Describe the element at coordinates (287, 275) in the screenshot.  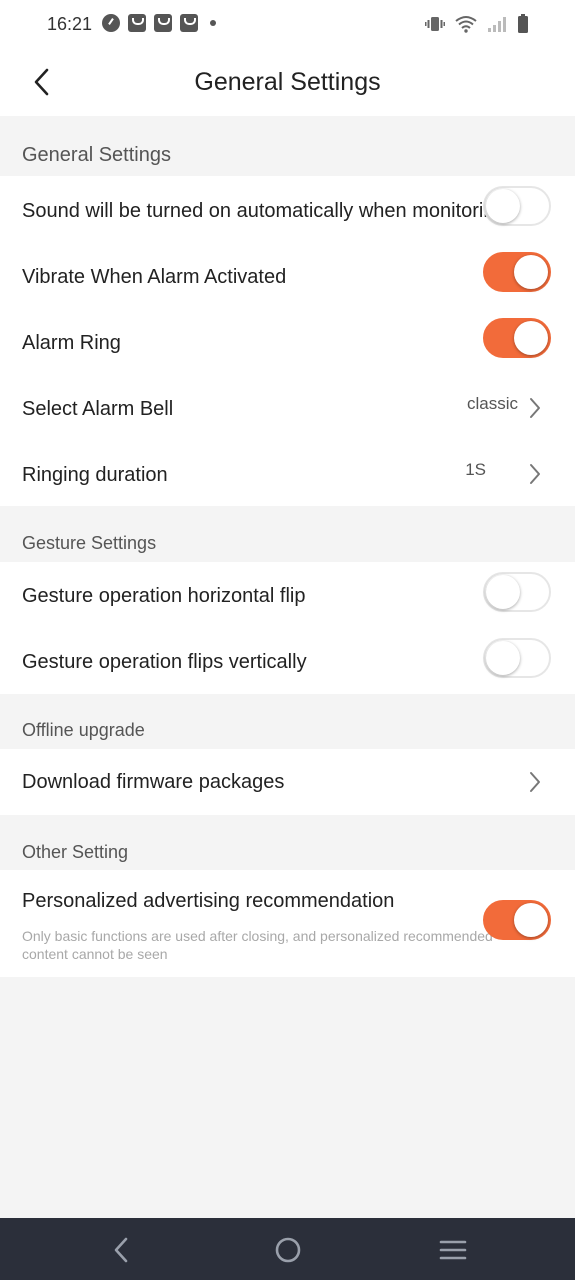
I see `row-vibrate: Vibrate When Alarm Activated` at that location.